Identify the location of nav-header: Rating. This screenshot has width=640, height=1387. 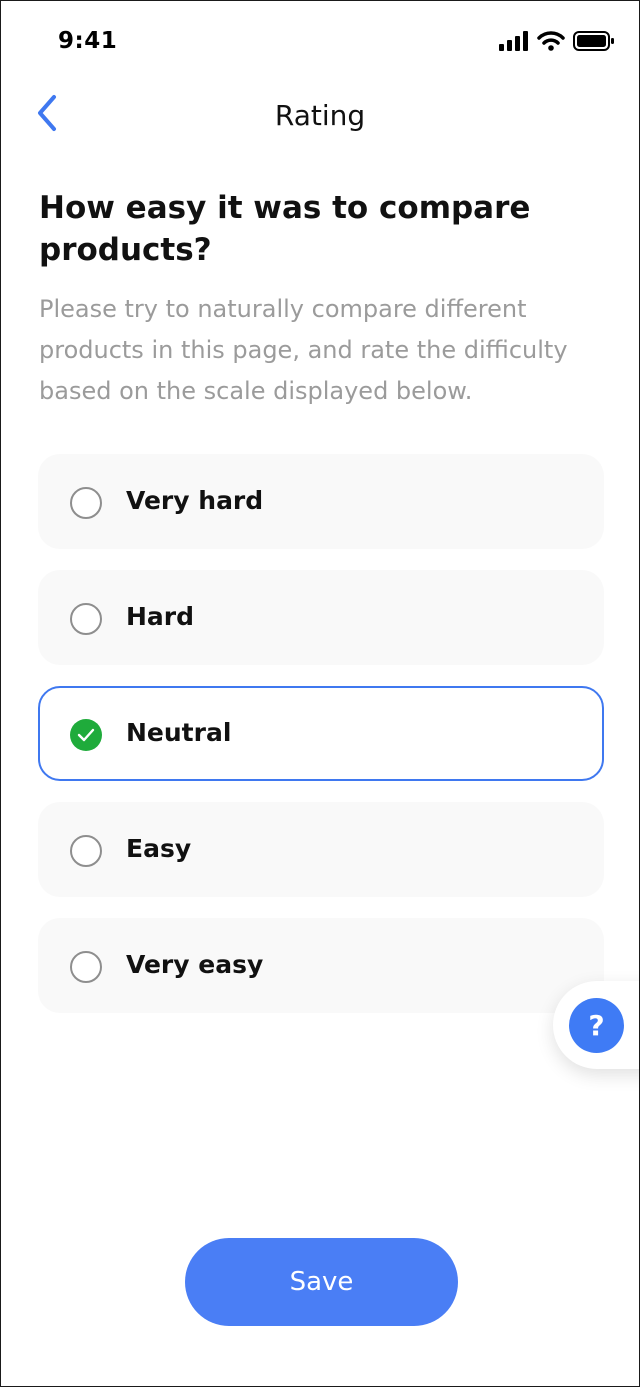
(320, 117).